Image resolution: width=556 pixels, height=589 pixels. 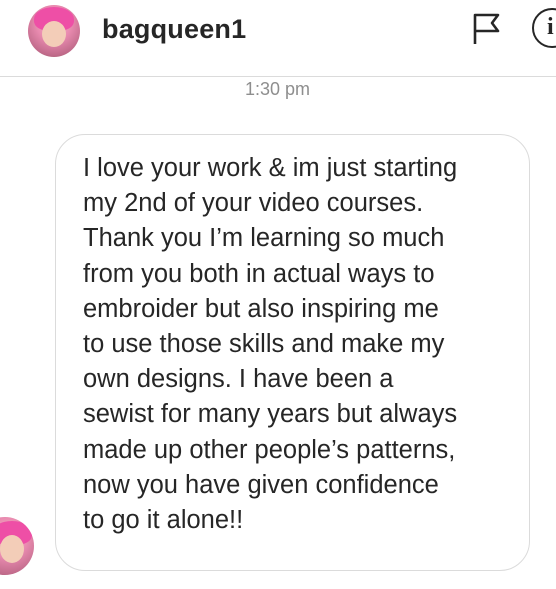 I want to click on info-icon-glyph: i, so click(x=550, y=27).